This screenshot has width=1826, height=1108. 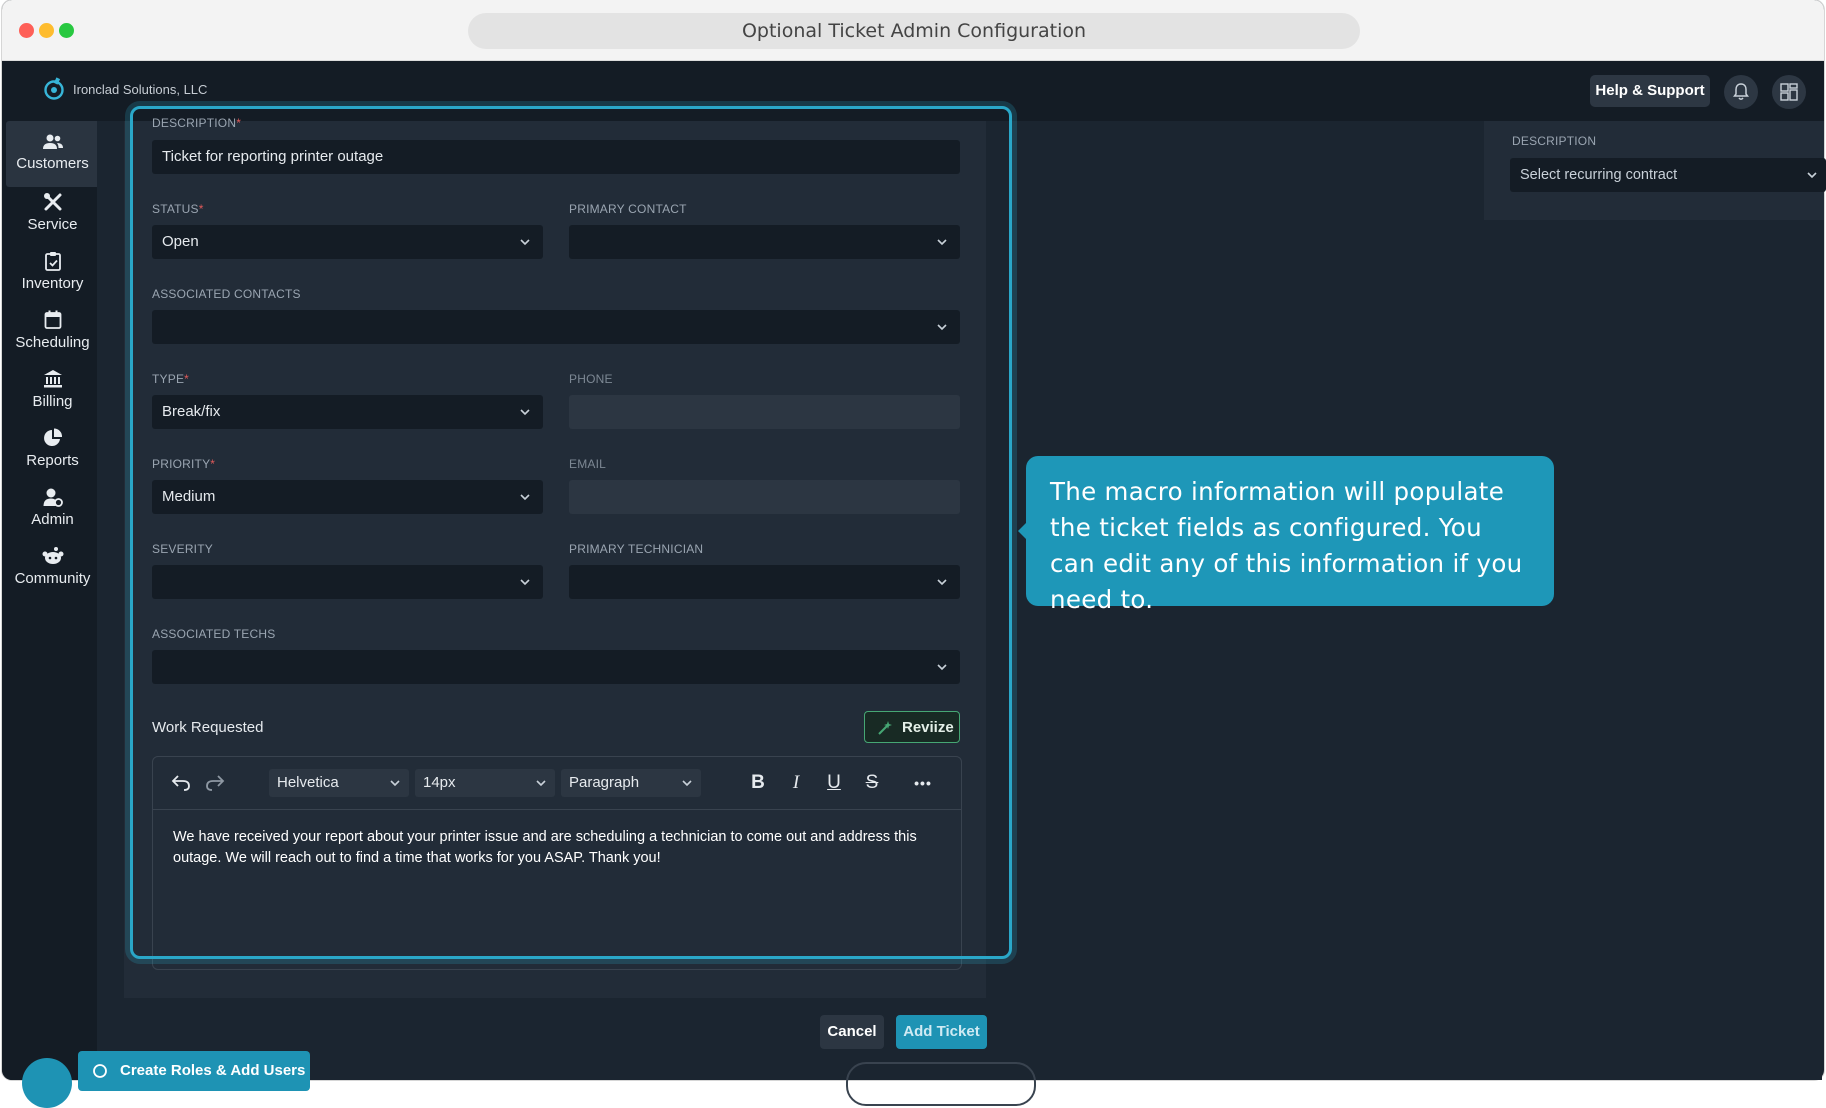 What do you see at coordinates (1650, 91) in the screenshot?
I see `help-support-button: Help & Support` at bounding box center [1650, 91].